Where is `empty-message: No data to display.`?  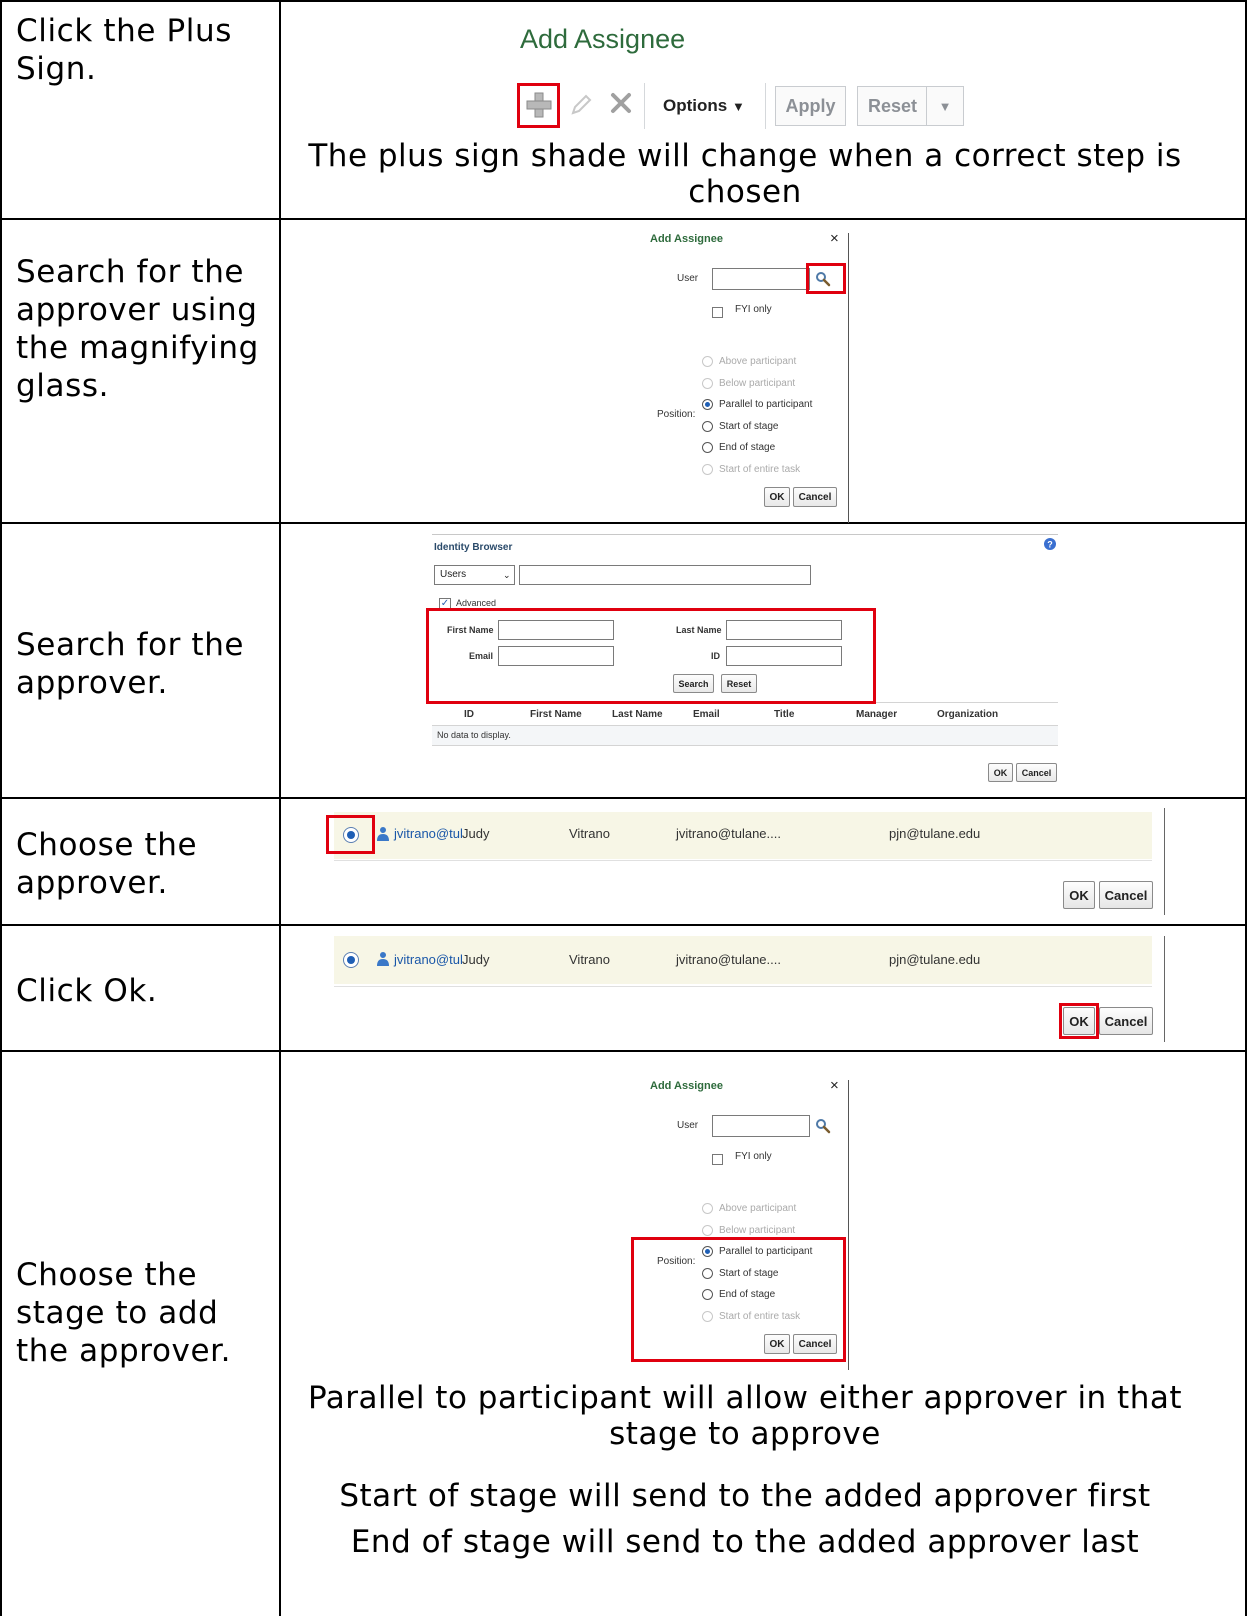
empty-message: No data to display. is located at coordinates (474, 735).